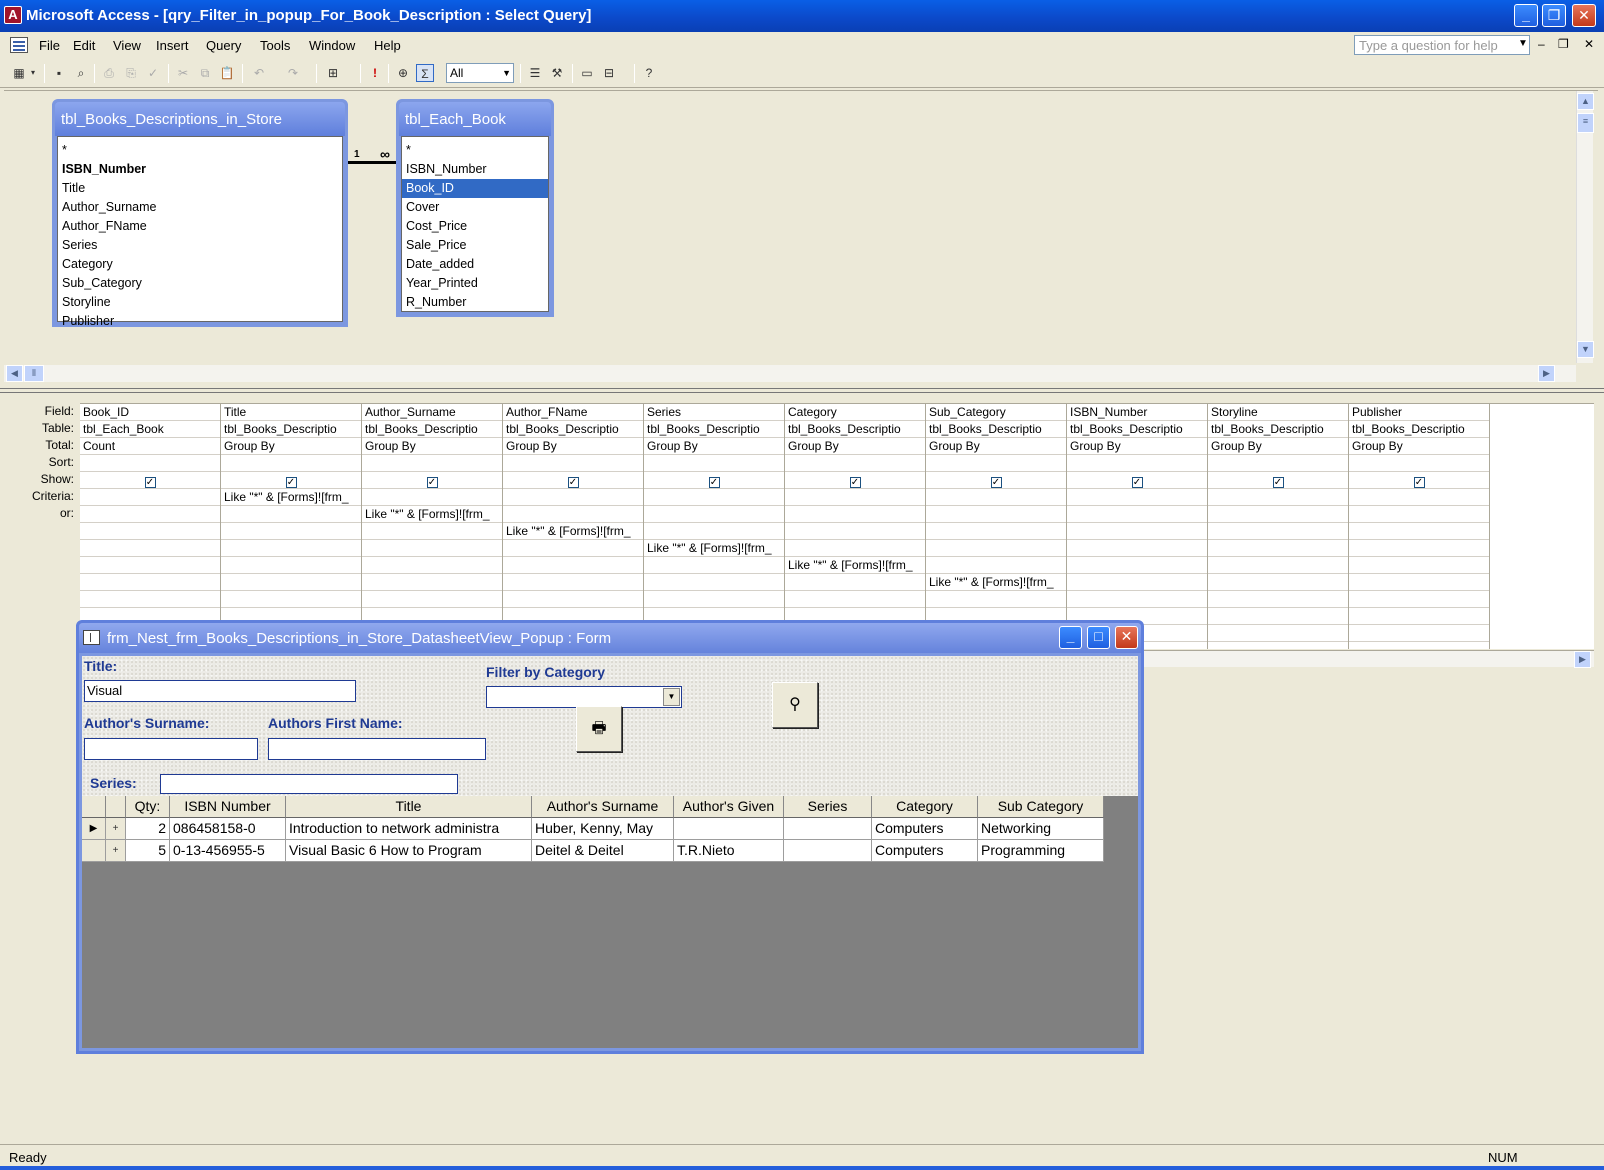  Describe the element at coordinates (94, 807) in the screenshot. I see `record-selector-header` at that location.